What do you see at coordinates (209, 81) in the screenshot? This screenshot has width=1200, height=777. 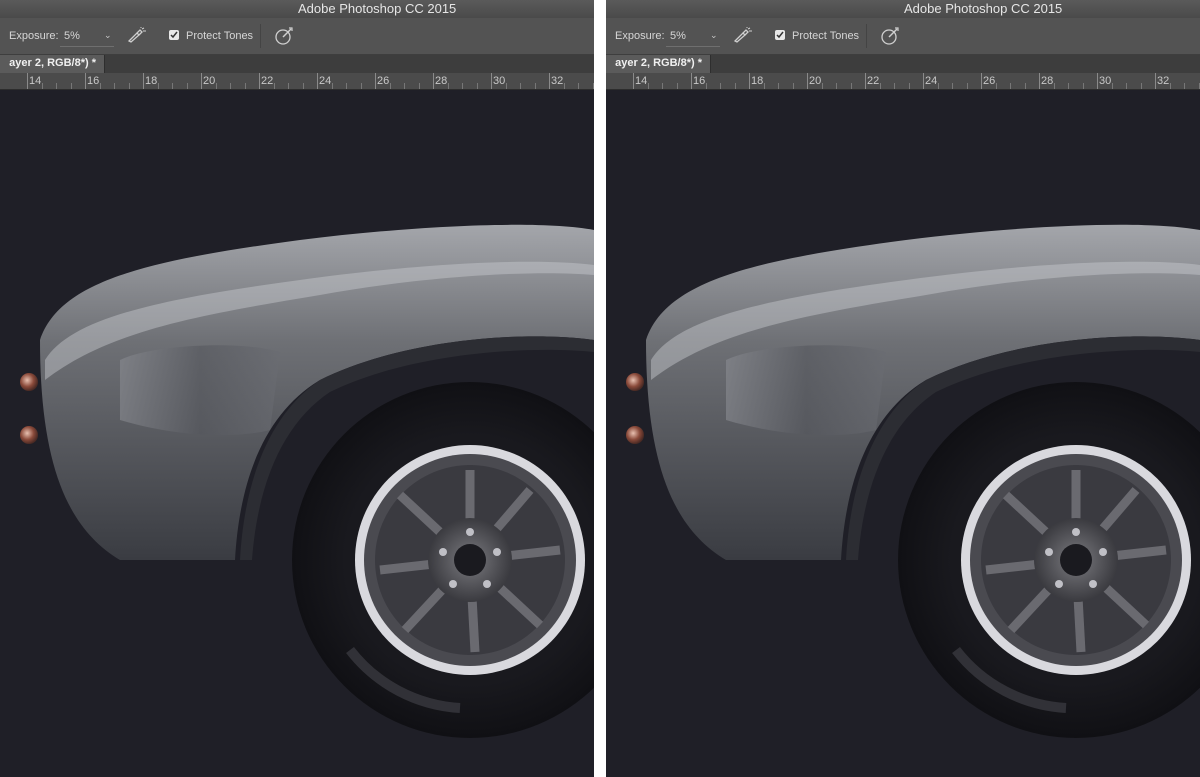 I see `ruler-tick-label: 20` at bounding box center [209, 81].